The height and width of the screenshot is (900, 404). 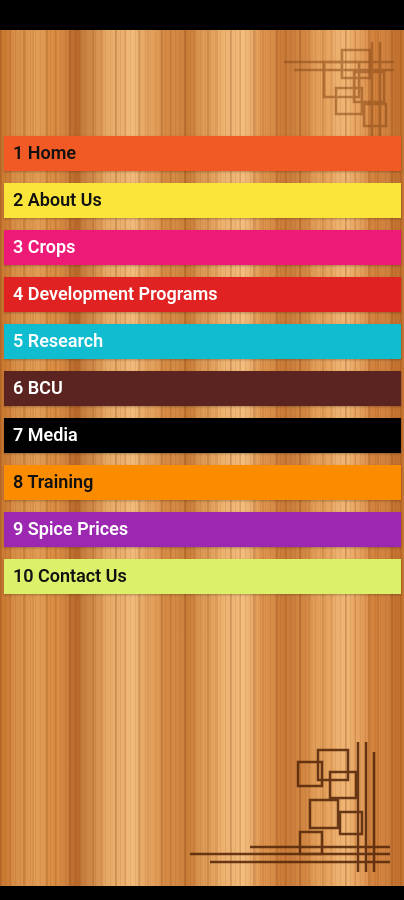 What do you see at coordinates (115, 294) in the screenshot?
I see `menu-item-label: 4 Development Programs` at bounding box center [115, 294].